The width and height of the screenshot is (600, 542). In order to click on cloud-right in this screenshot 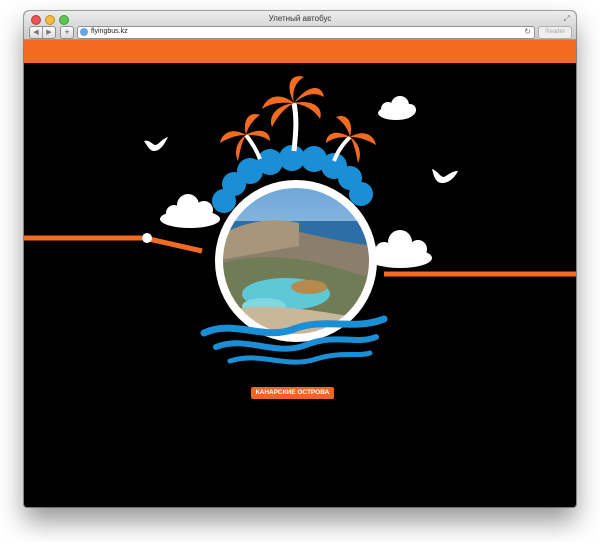, I will do `click(400, 249)`.